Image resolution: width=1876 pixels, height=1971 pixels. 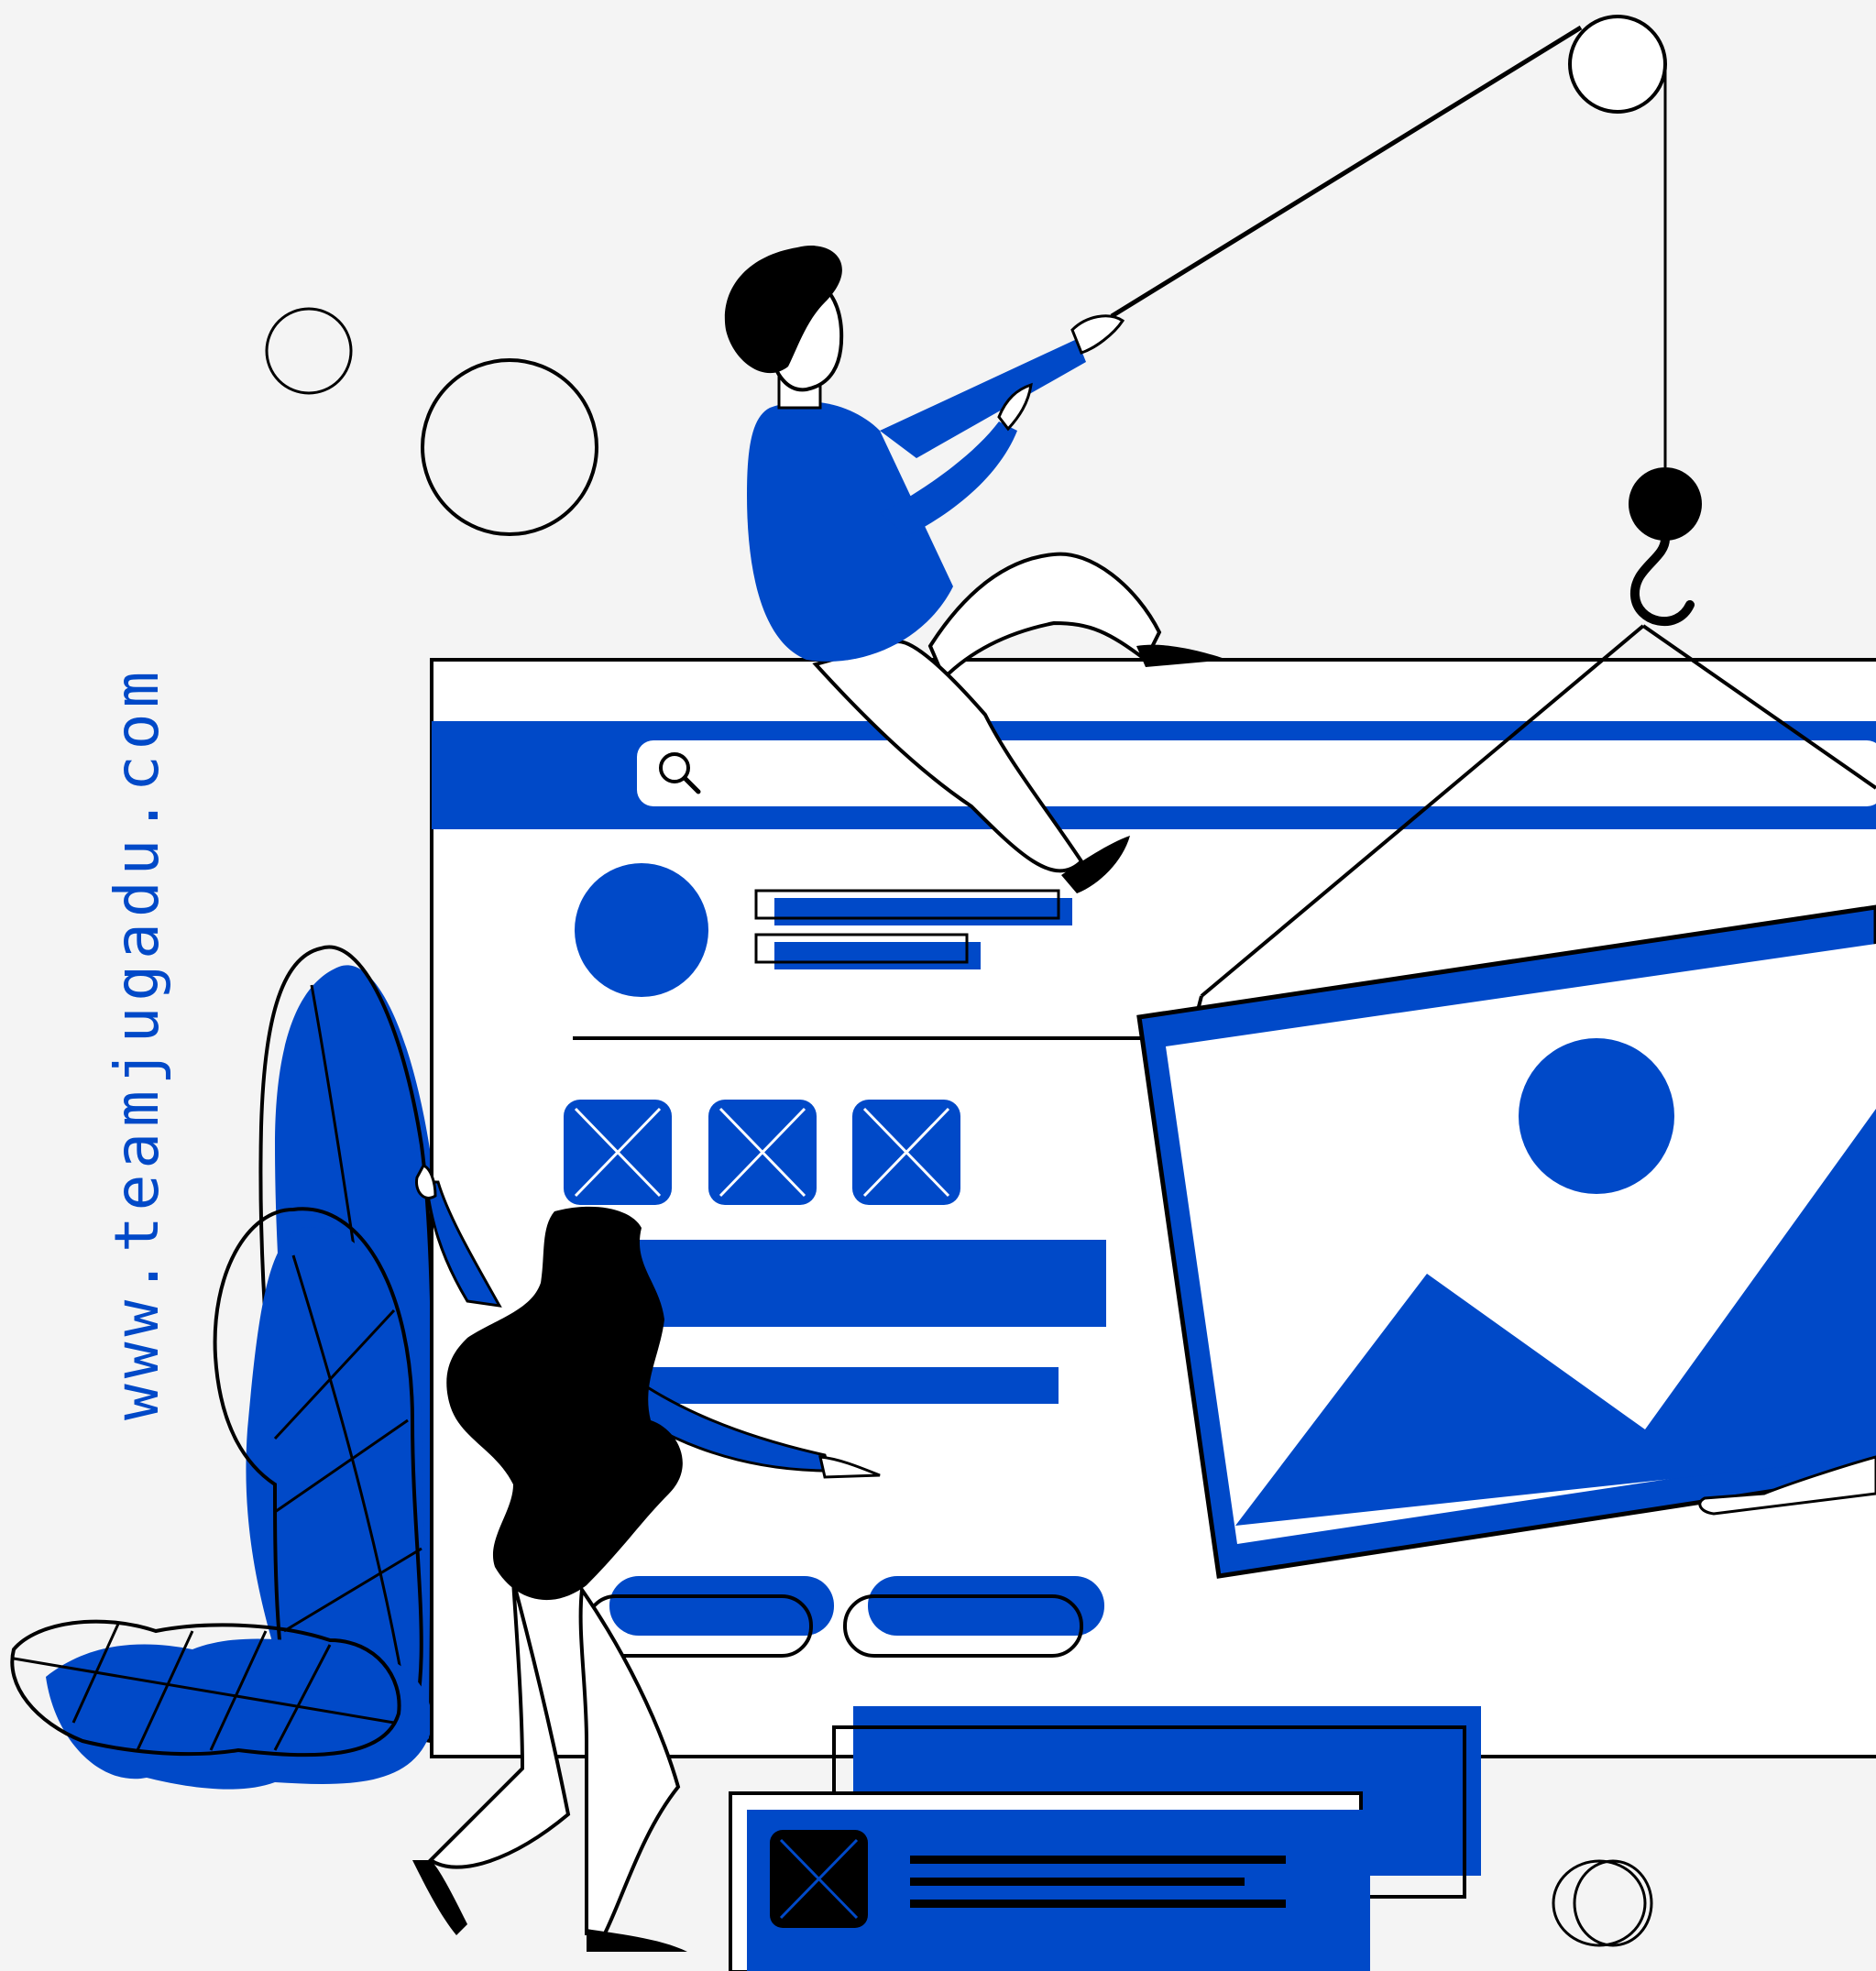 What do you see at coordinates (1617, 64) in the screenshot?
I see `pulley-icon` at bounding box center [1617, 64].